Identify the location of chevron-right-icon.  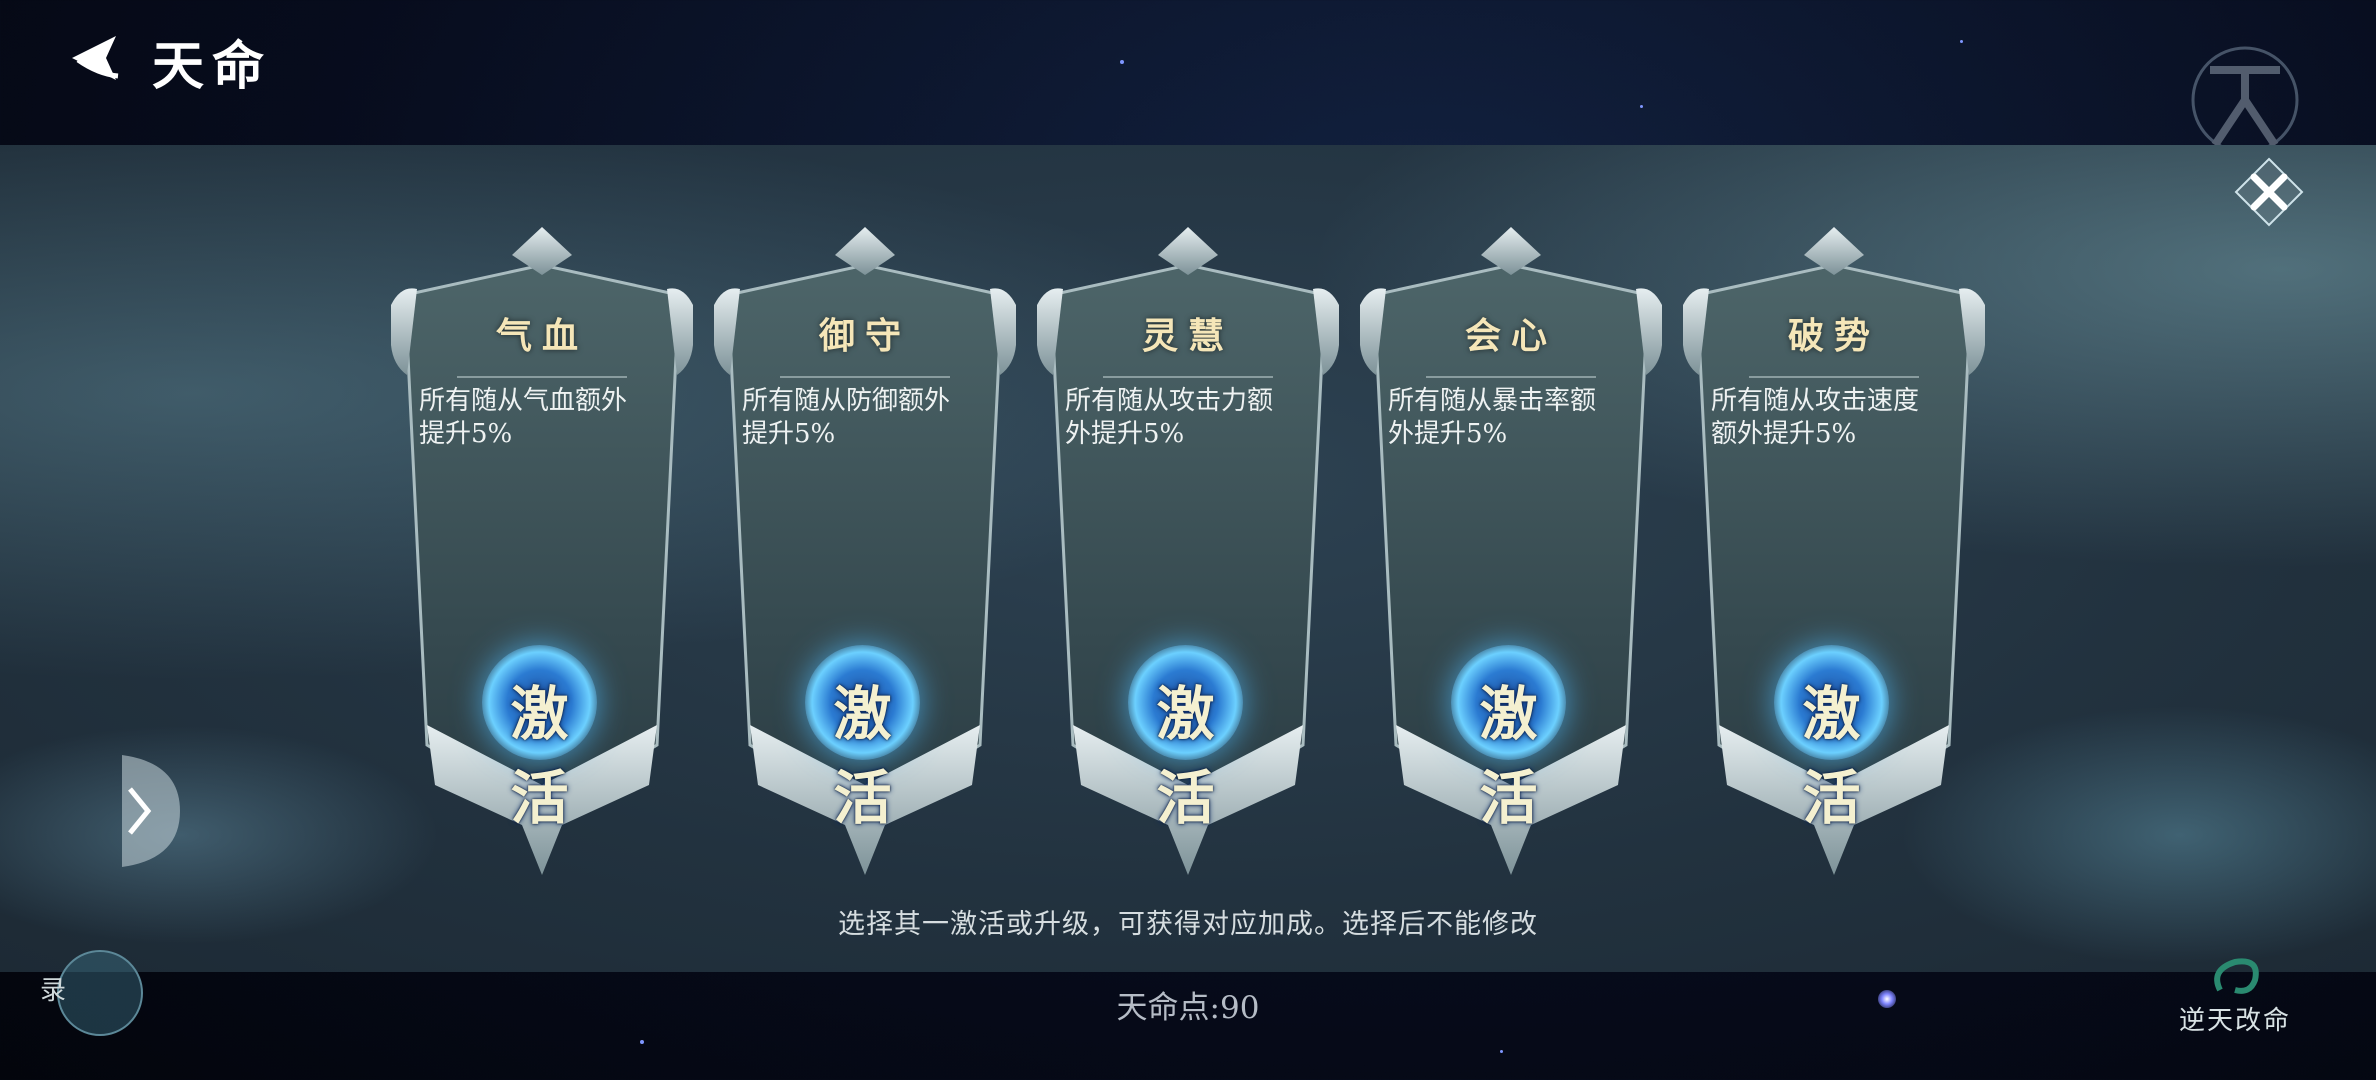
(151, 811).